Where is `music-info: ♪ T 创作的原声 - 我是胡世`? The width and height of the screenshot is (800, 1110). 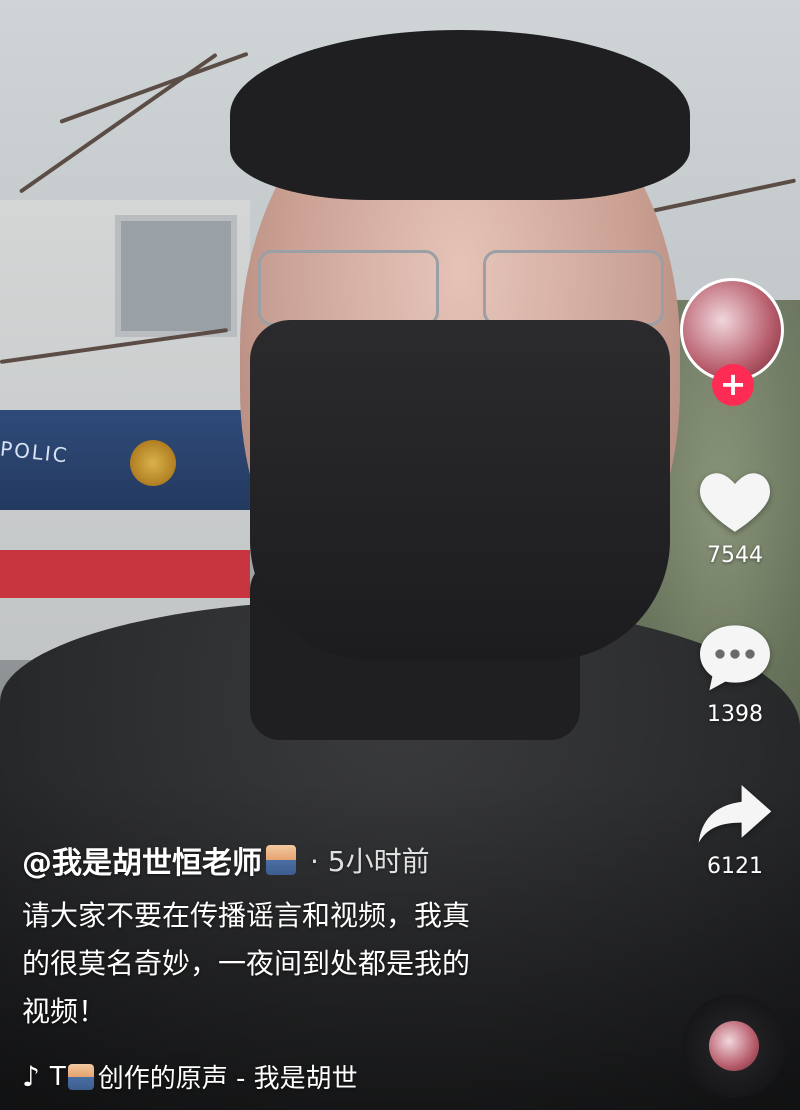
music-info: ♪ T 创作的原声 - 我是胡世 is located at coordinates (190, 1076).